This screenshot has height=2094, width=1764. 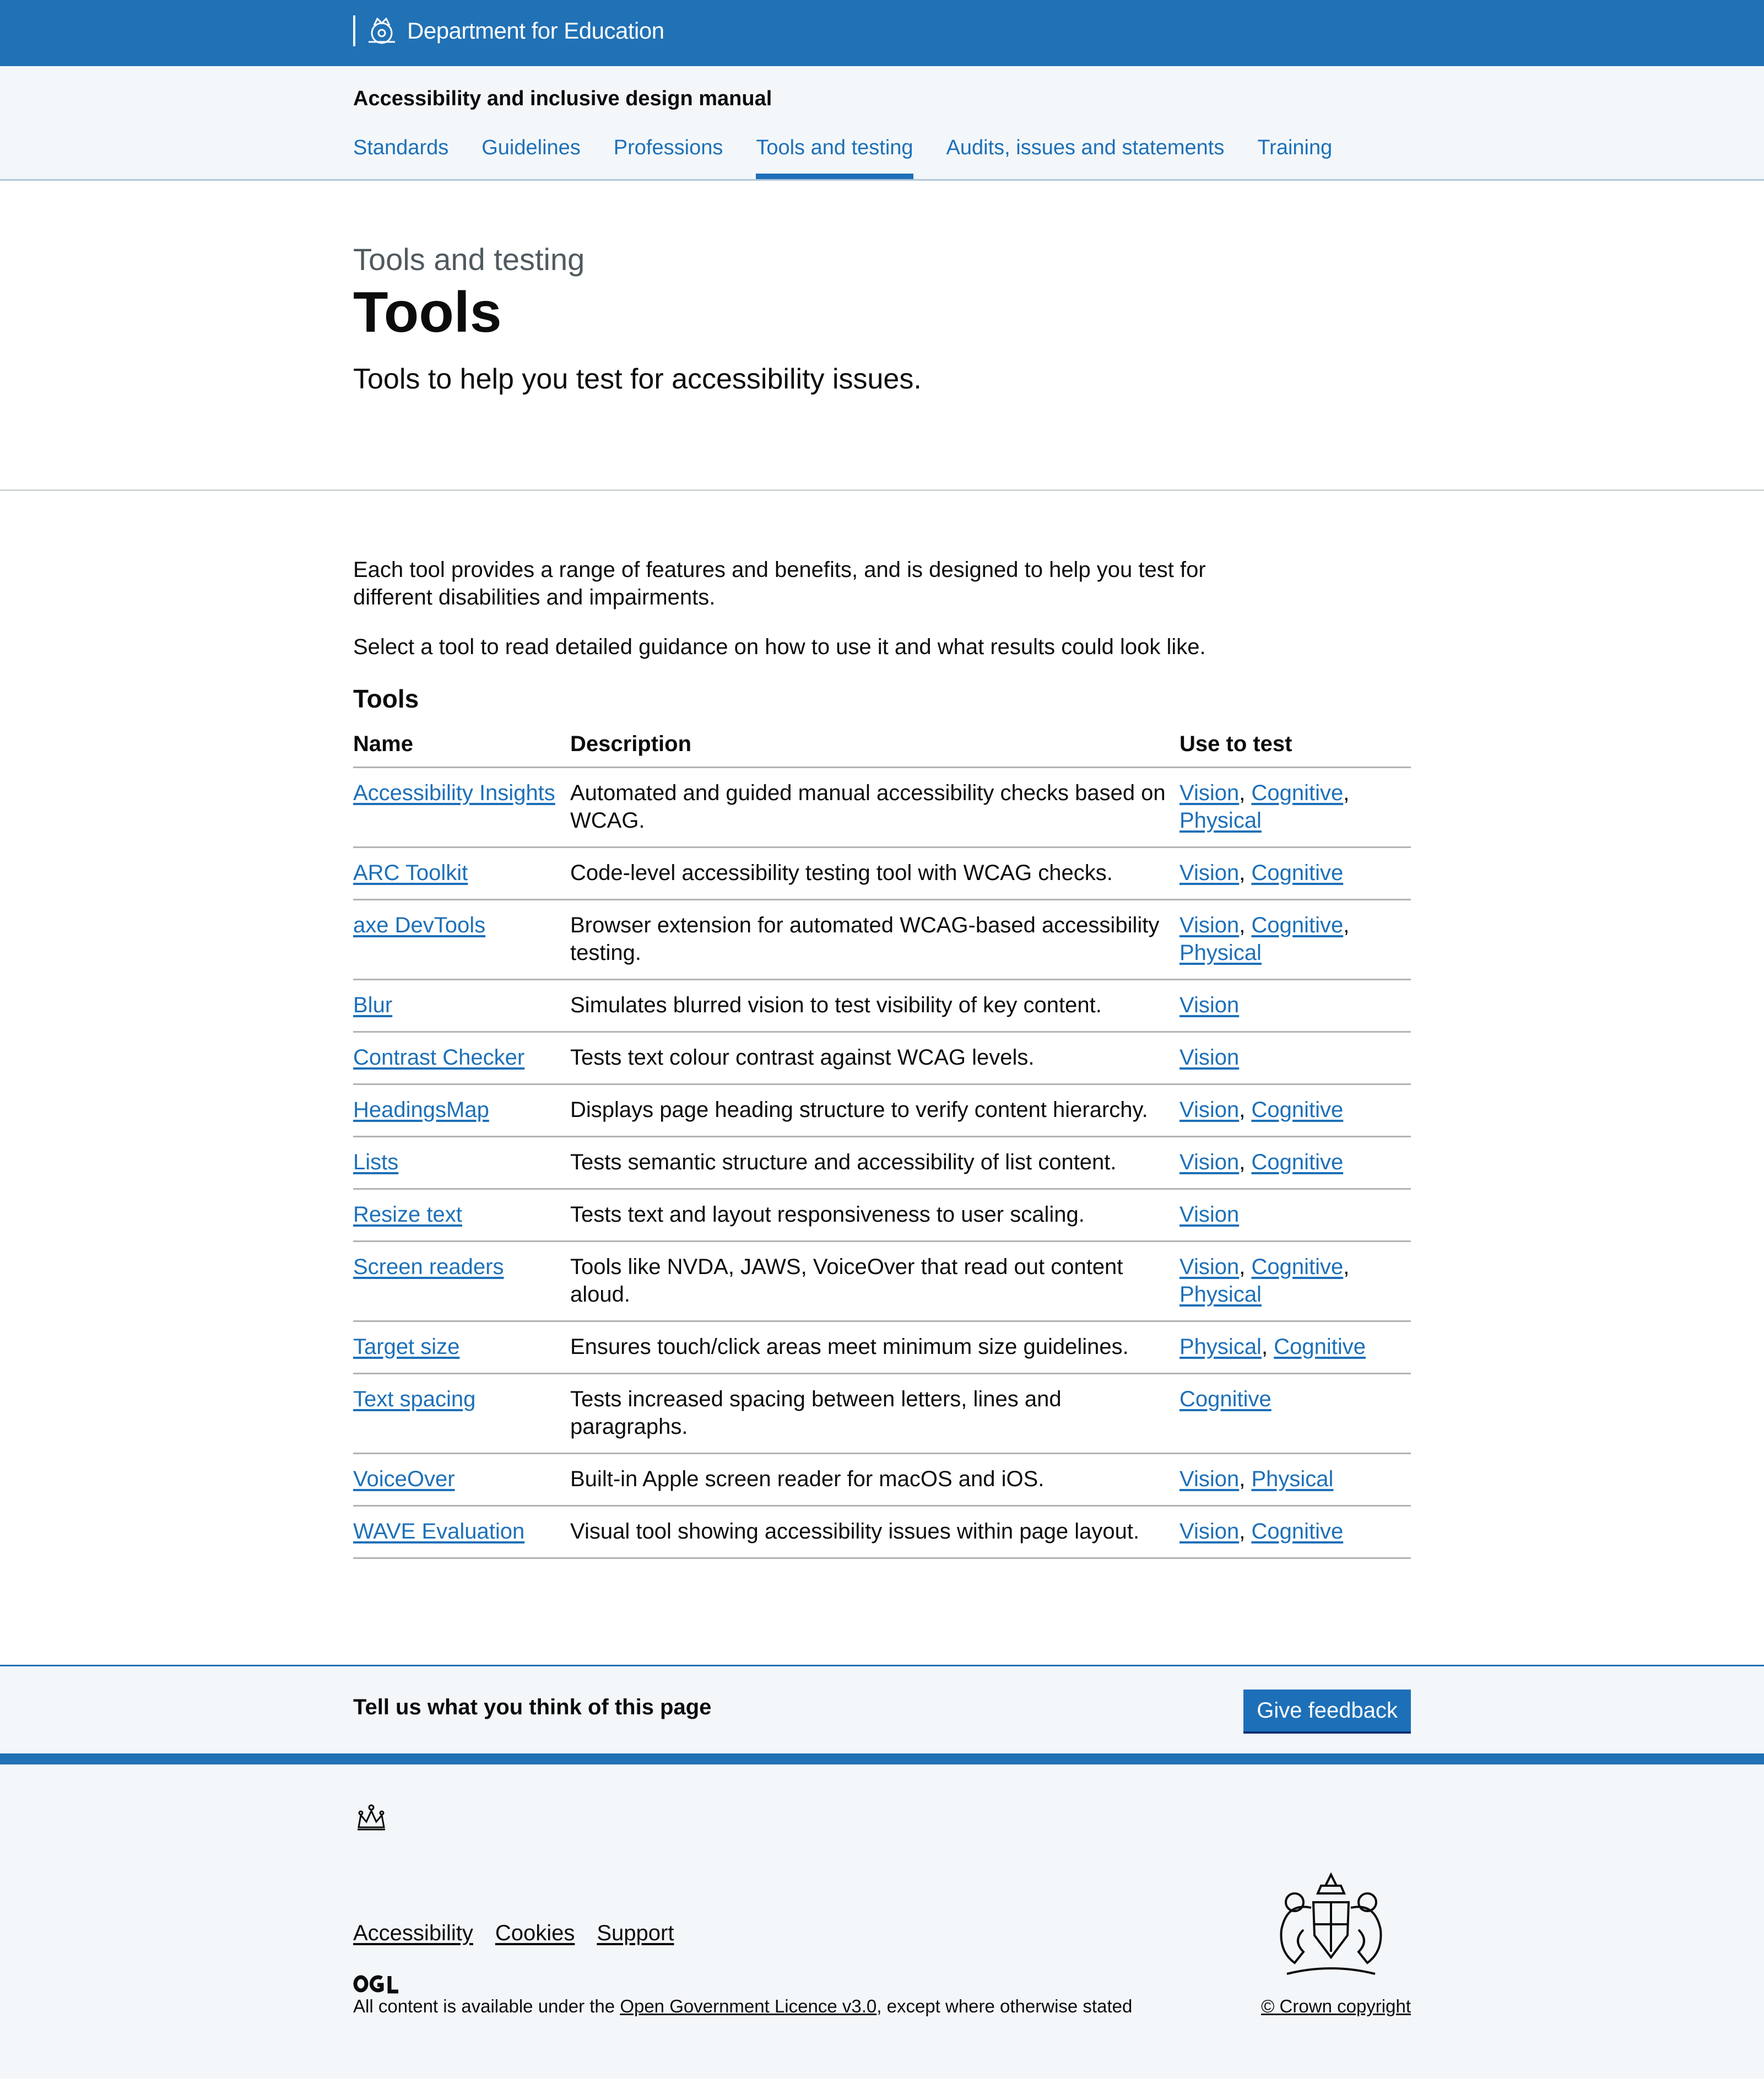 I want to click on use-to-test-cell: Vision, Physical, so click(x=1295, y=1480).